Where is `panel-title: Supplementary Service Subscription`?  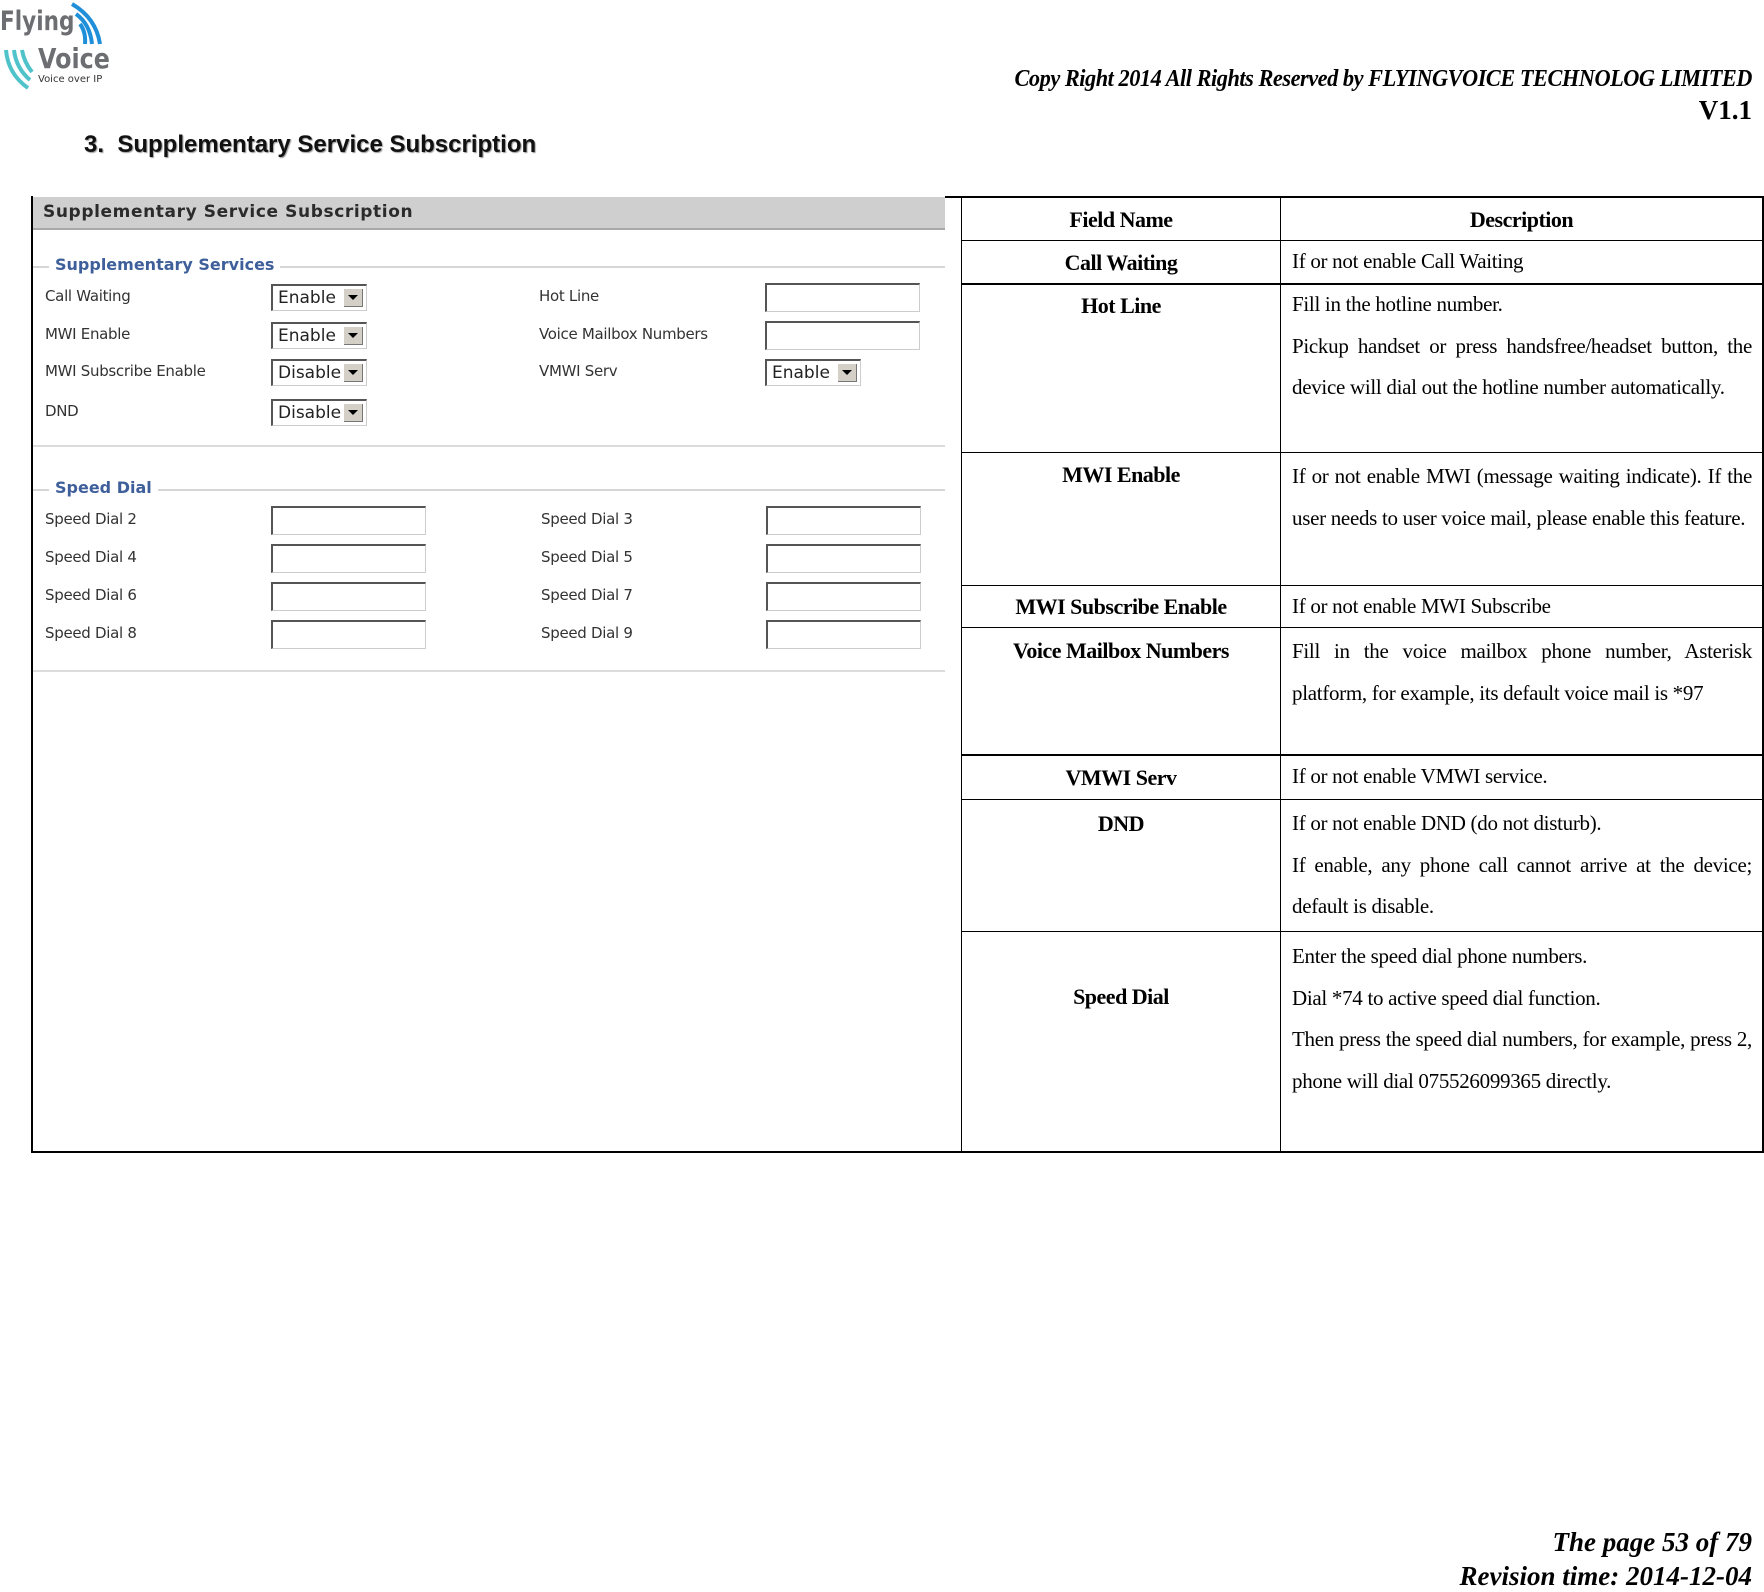 panel-title: Supplementary Service Subscription is located at coordinates (228, 212).